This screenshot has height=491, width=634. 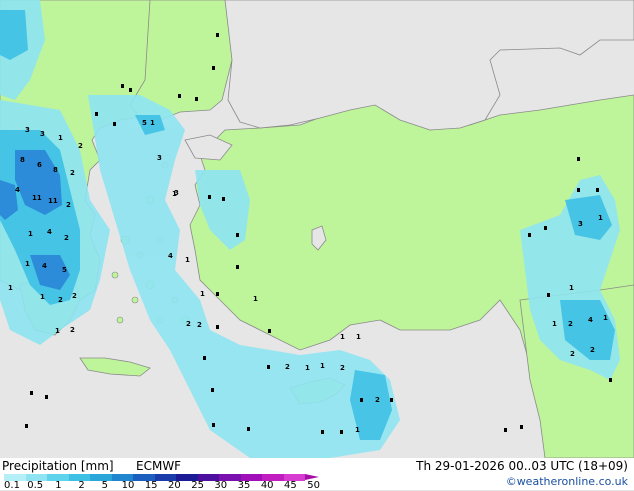 I want to click on colorbar-tick-label: 0.5, so click(x=35, y=485).